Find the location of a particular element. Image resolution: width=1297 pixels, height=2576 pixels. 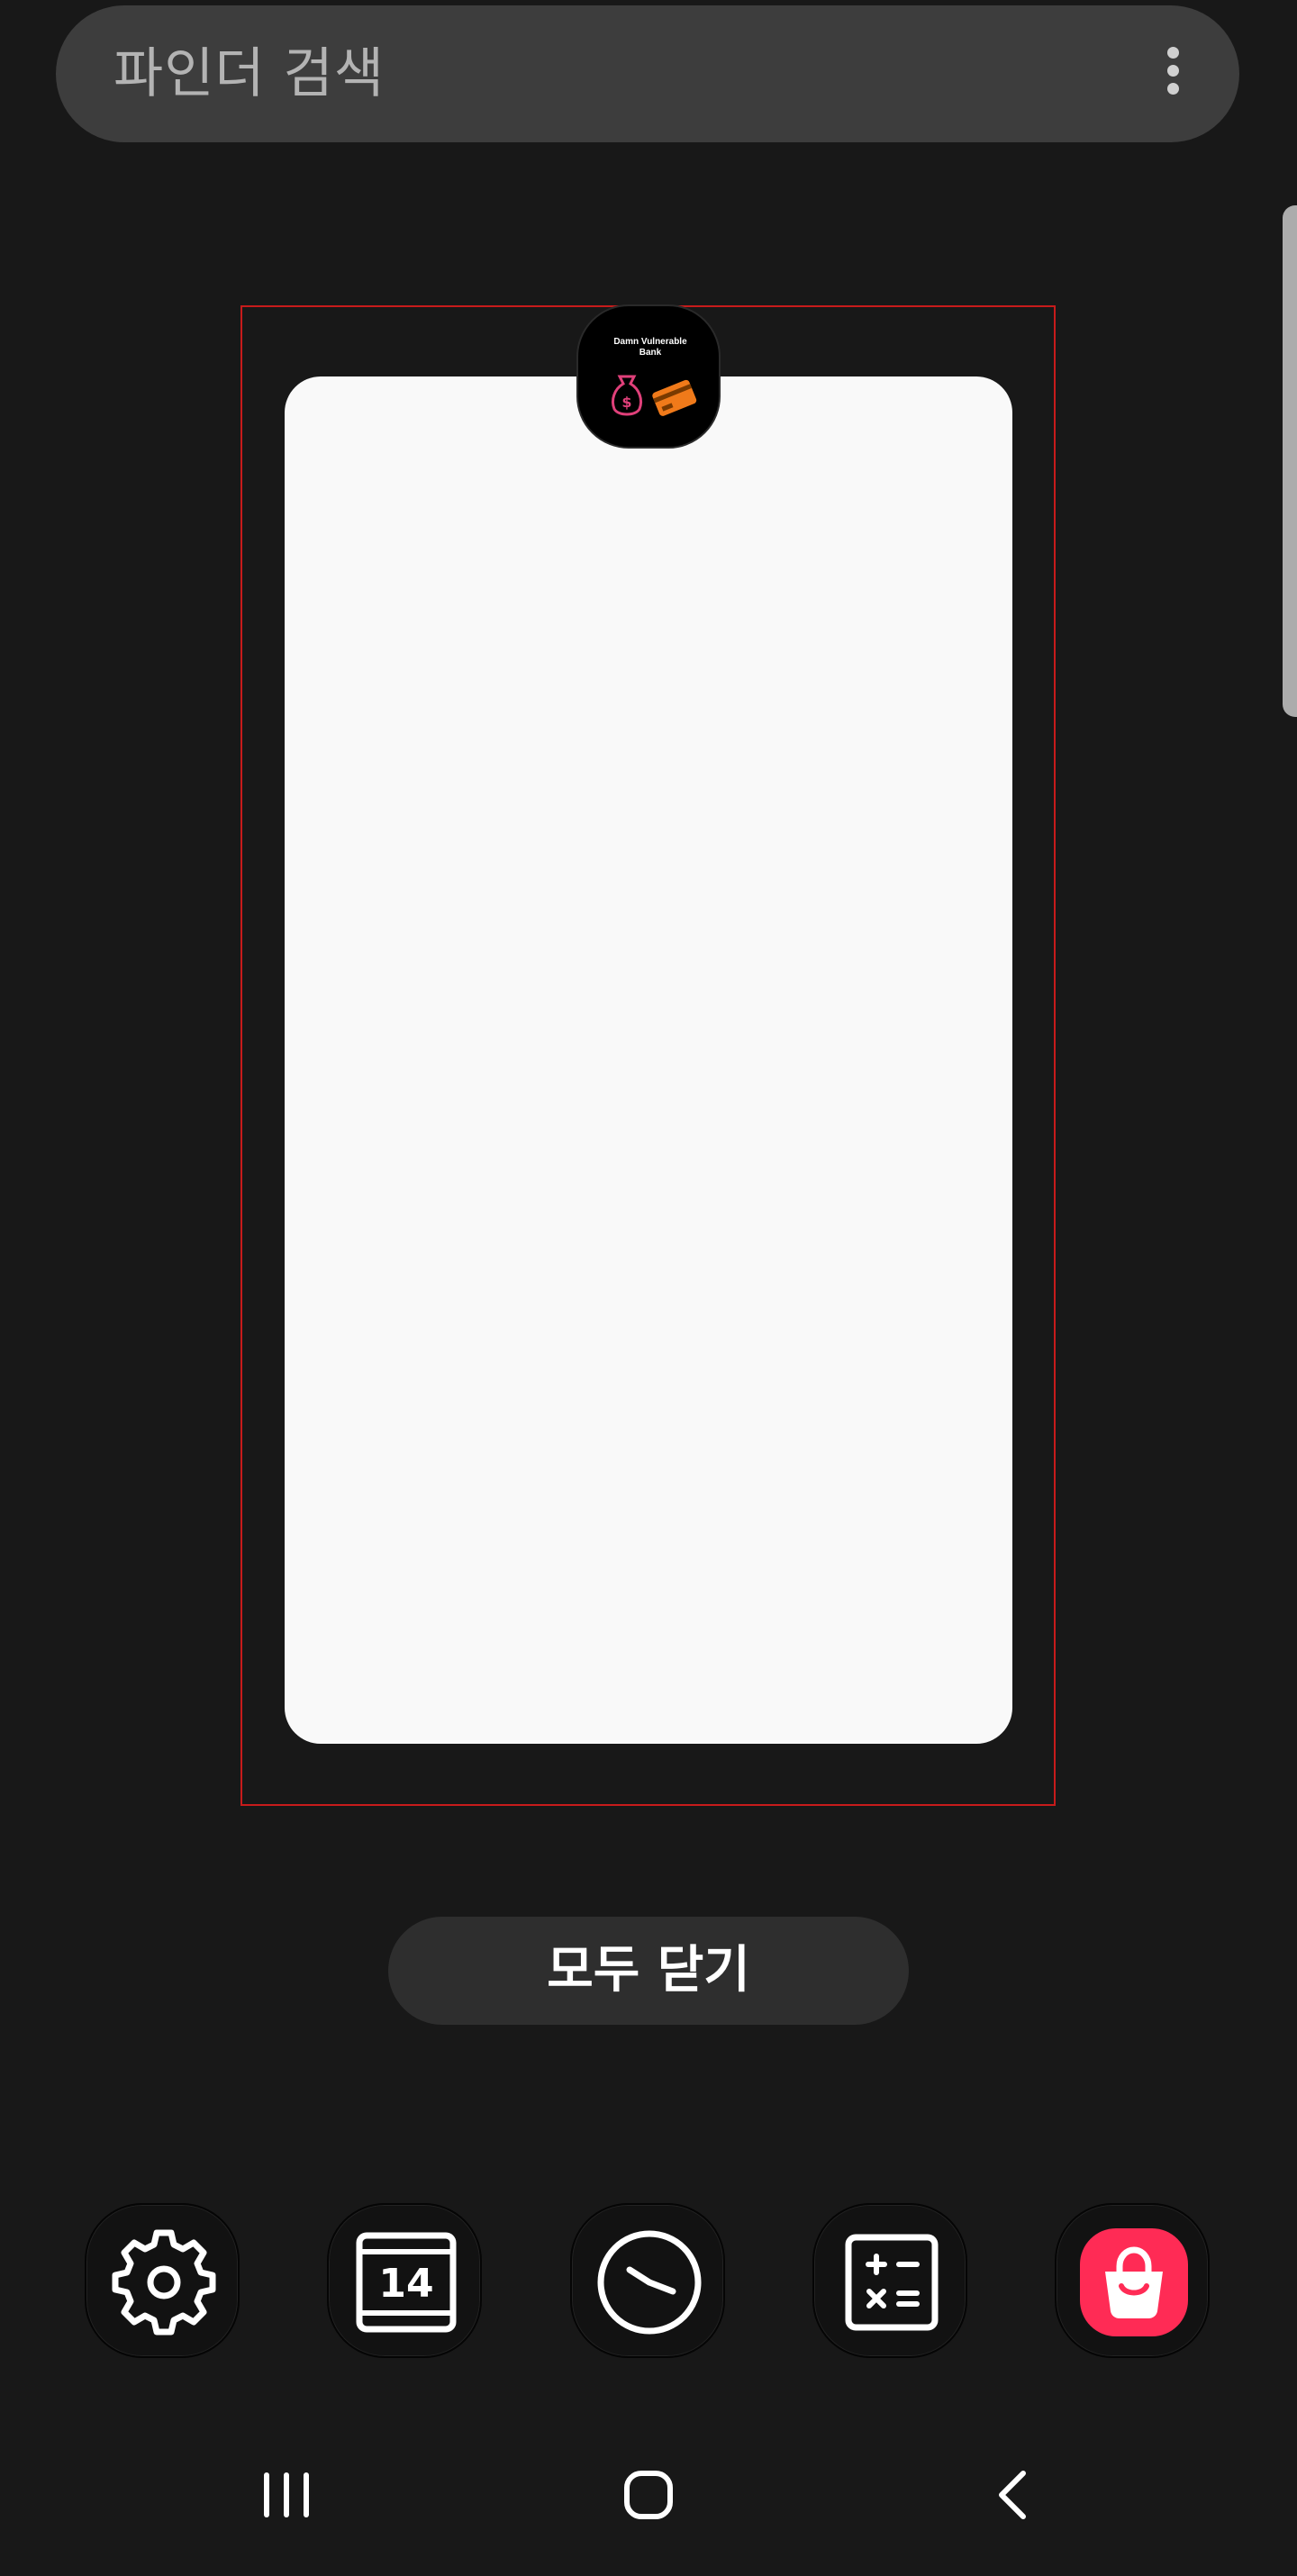

finder-search-bar: 파인더 검색 is located at coordinates (647, 73).